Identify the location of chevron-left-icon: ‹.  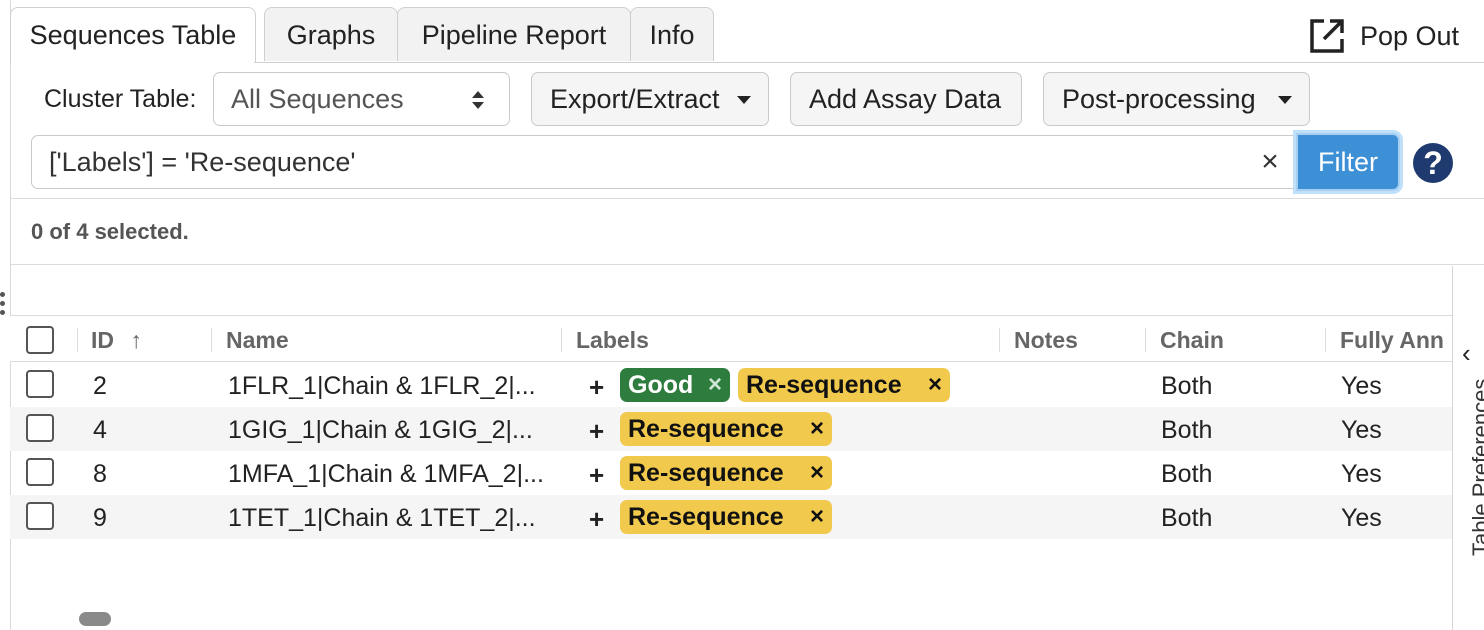
(1466, 353).